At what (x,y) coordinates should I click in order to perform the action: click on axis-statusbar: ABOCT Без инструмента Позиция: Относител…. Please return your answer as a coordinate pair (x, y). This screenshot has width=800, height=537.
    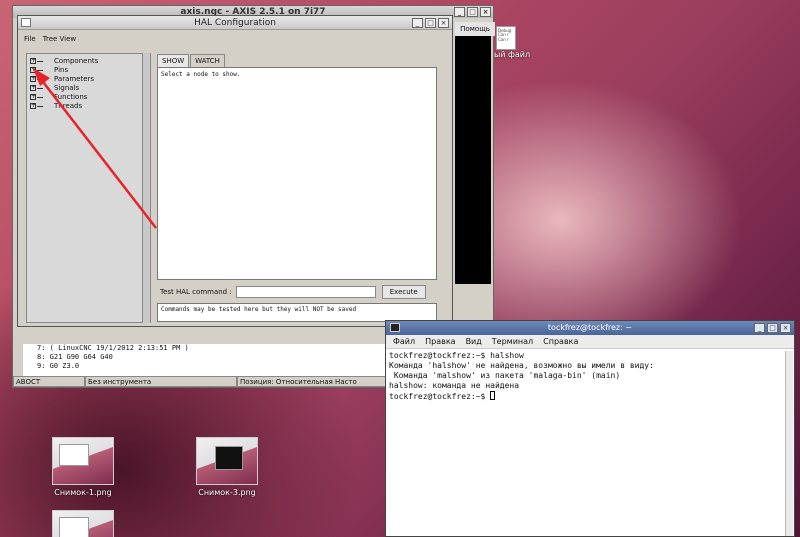
    Looking at the image, I should click on (199, 381).